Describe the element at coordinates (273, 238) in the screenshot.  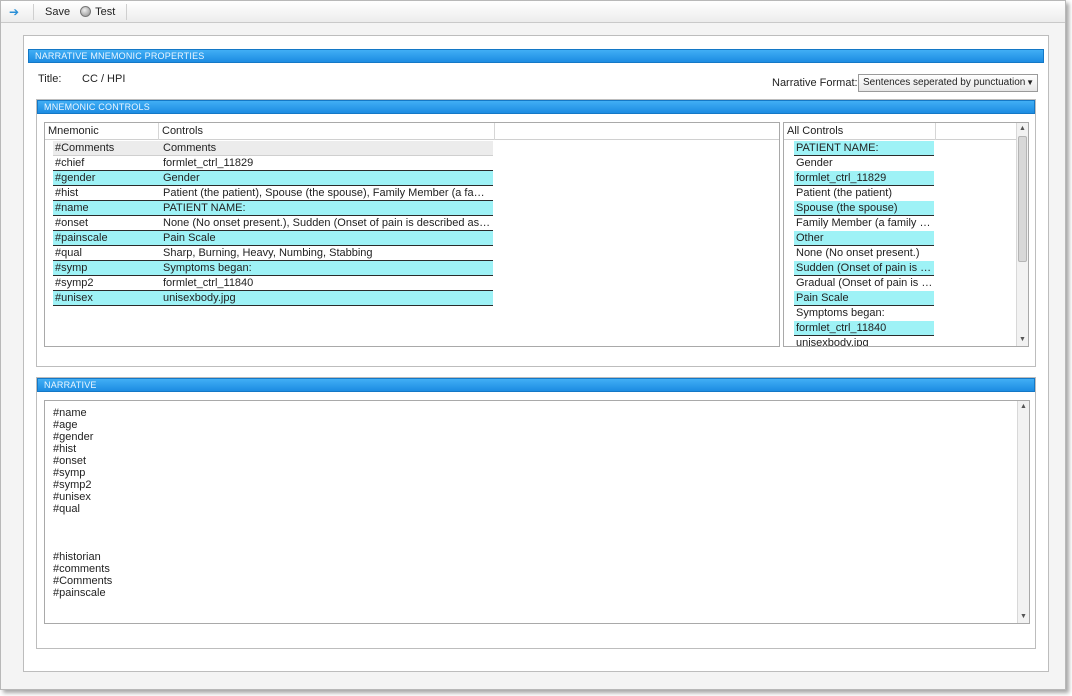
I see `table-row: #painscale Pain Scale` at that location.